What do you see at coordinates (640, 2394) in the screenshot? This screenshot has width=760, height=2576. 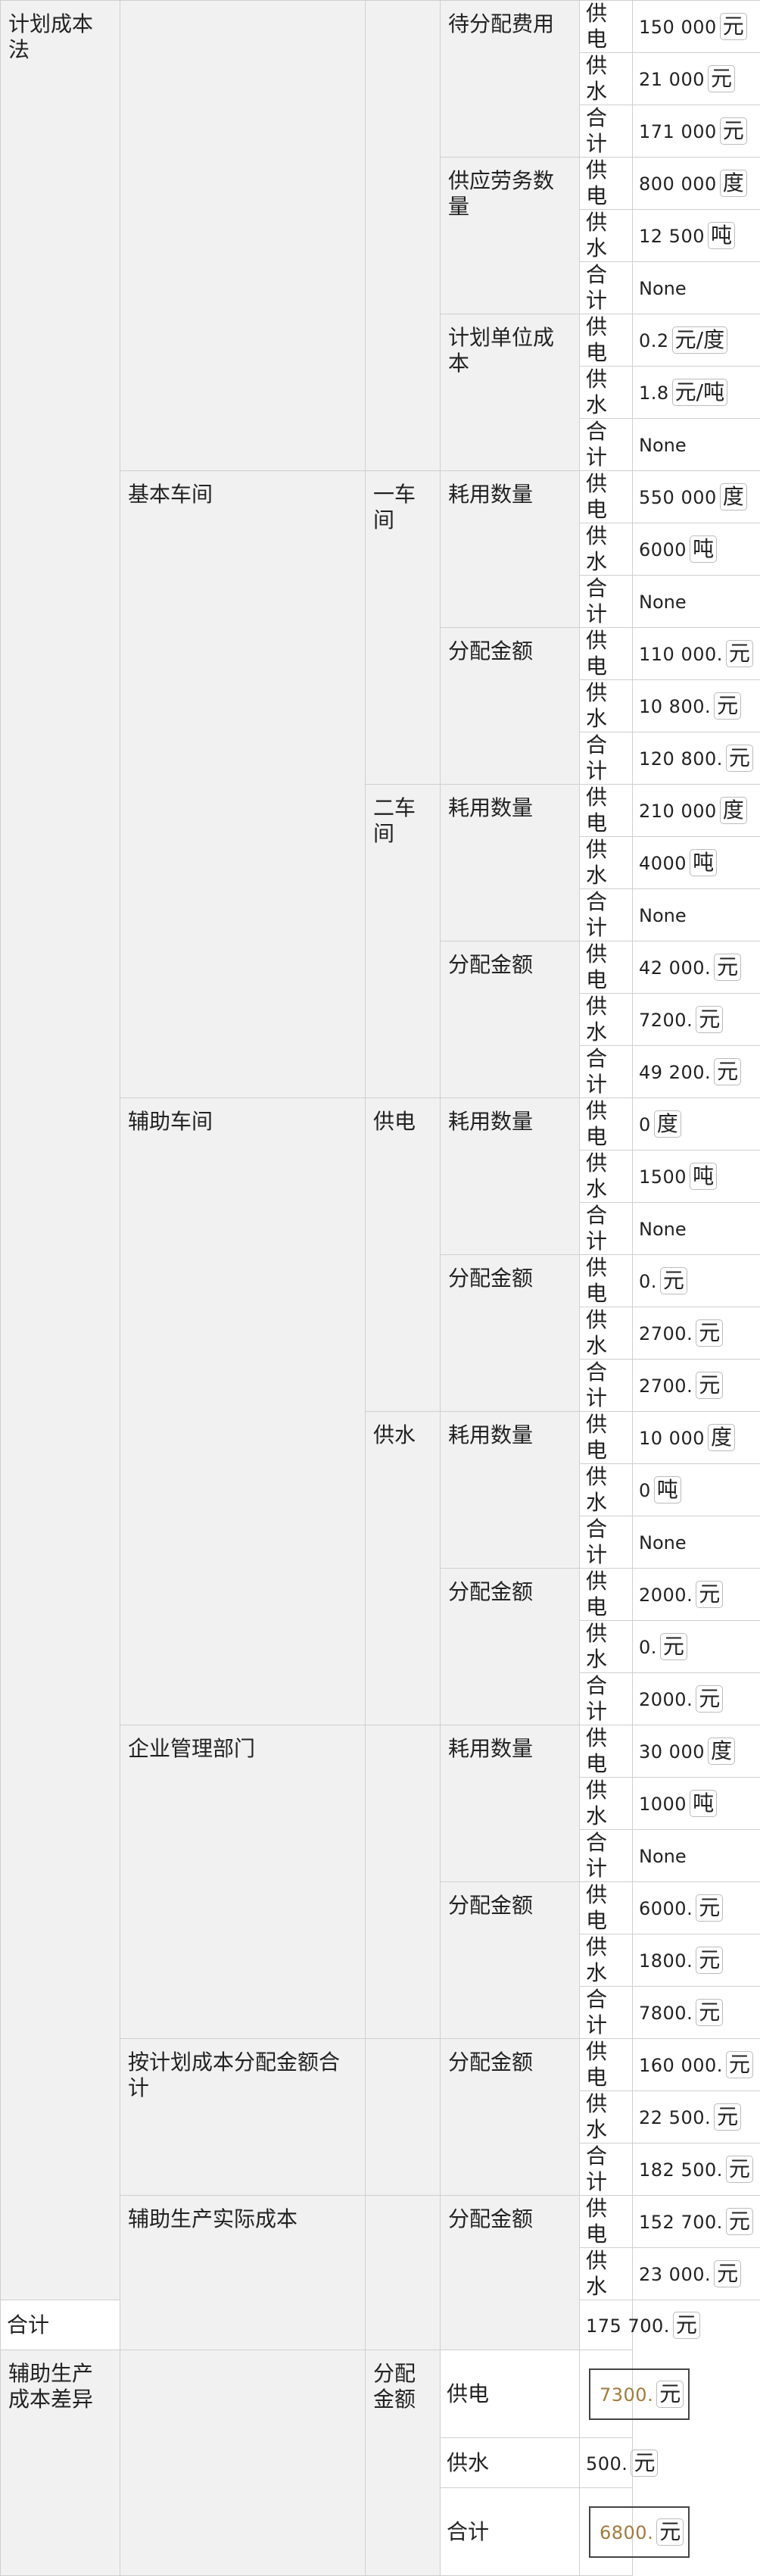 I see `highlight-box: 7300.元` at bounding box center [640, 2394].